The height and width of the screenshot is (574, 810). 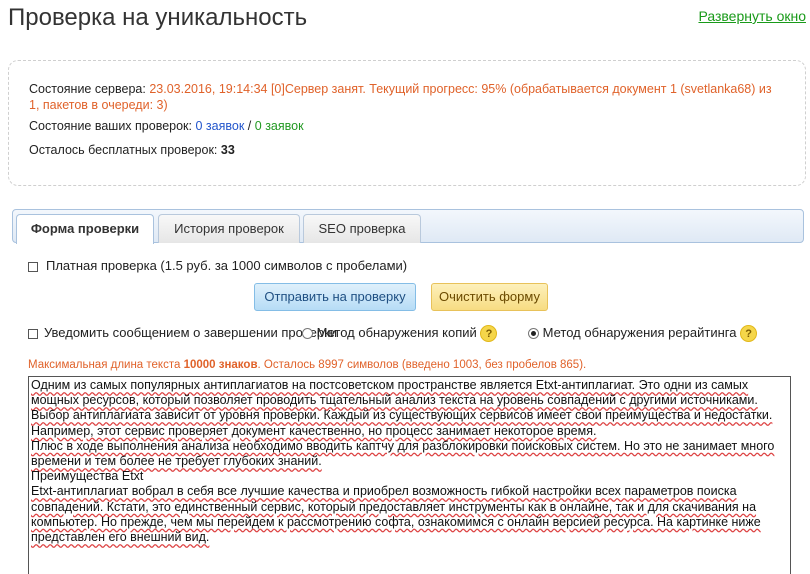 What do you see at coordinates (33, 333) in the screenshot?
I see `notify-checkbox` at bounding box center [33, 333].